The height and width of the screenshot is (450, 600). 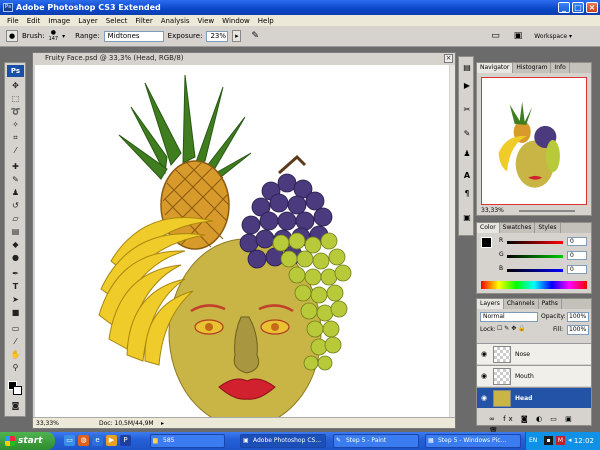 I want to click on clock: 12:02, so click(x=584, y=441).